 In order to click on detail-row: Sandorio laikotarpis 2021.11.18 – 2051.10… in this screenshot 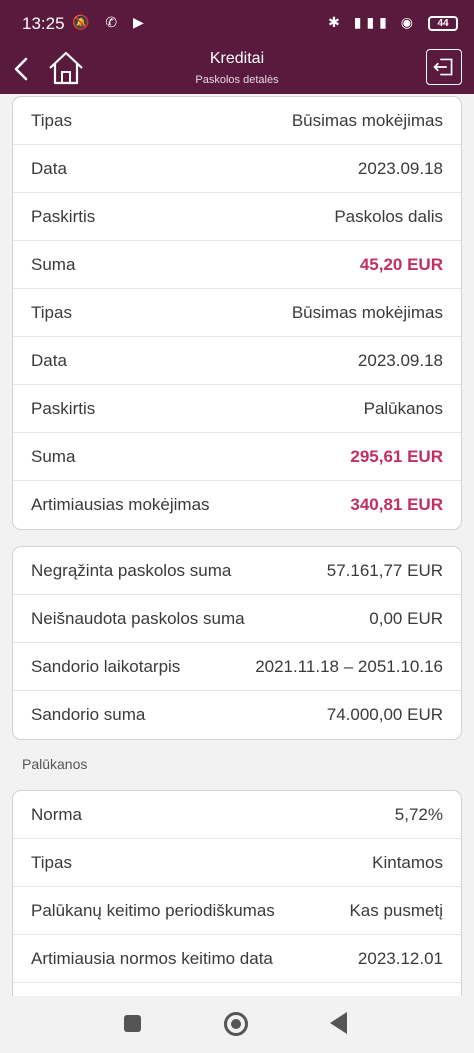, I will do `click(237, 667)`.